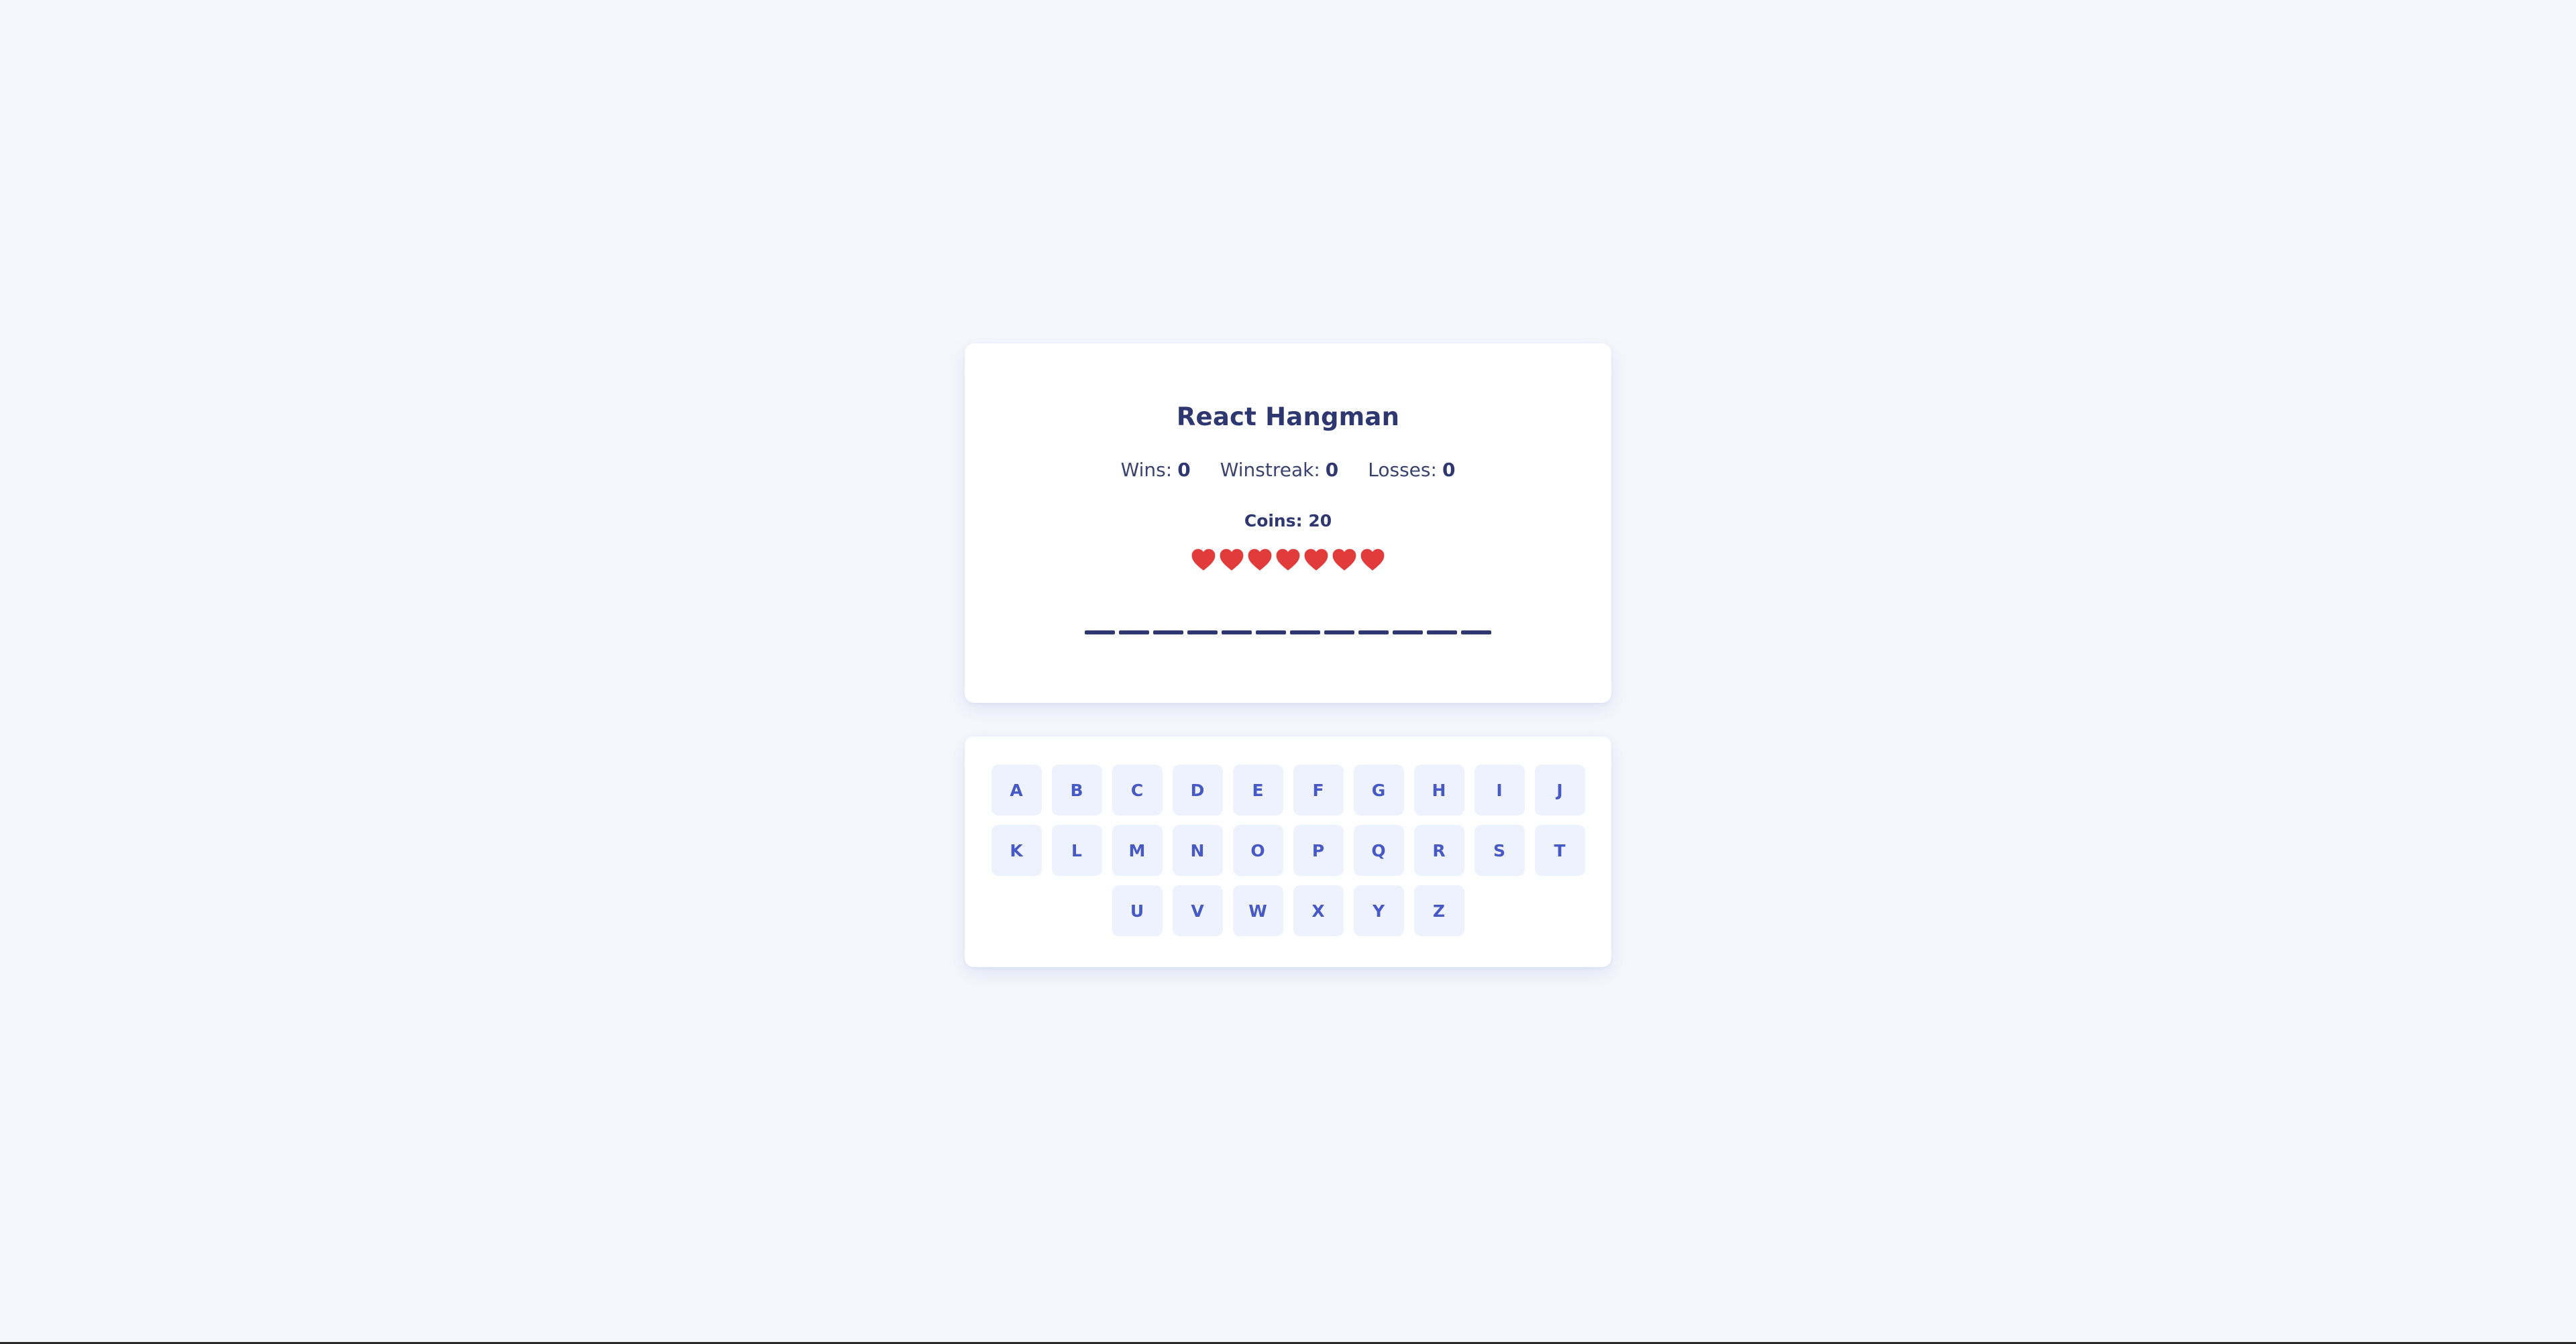 This screenshot has width=2576, height=1344. I want to click on key-l-button: L, so click(1076, 850).